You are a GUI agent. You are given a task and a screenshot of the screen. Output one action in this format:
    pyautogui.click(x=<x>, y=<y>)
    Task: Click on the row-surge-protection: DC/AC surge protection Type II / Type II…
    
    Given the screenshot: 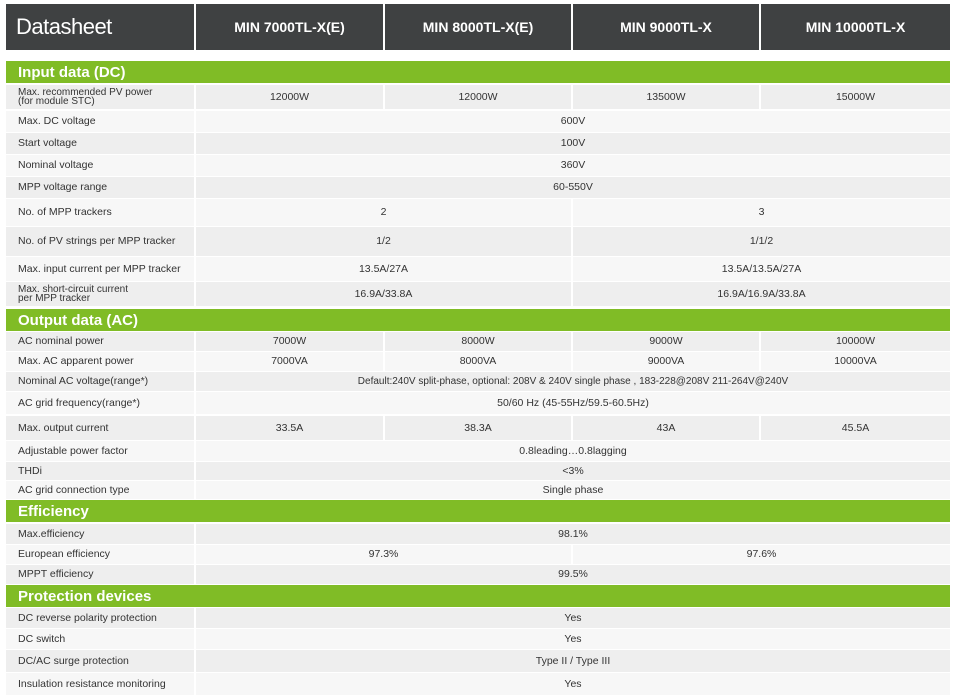 What is the action you would take?
    pyautogui.click(x=478, y=661)
    